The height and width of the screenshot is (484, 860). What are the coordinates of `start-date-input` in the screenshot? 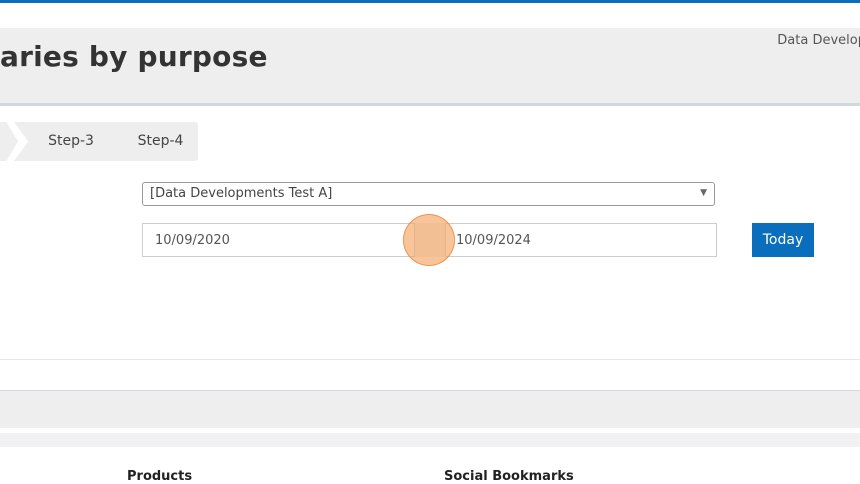 It's located at (280, 240).